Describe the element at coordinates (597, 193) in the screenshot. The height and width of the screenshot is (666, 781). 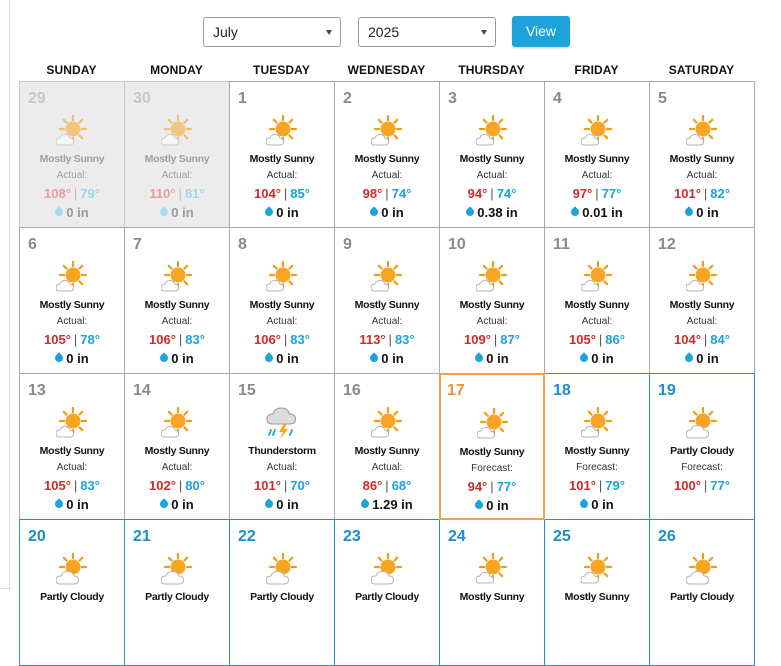
I see `temperature-range: 97° | 77°` at that location.